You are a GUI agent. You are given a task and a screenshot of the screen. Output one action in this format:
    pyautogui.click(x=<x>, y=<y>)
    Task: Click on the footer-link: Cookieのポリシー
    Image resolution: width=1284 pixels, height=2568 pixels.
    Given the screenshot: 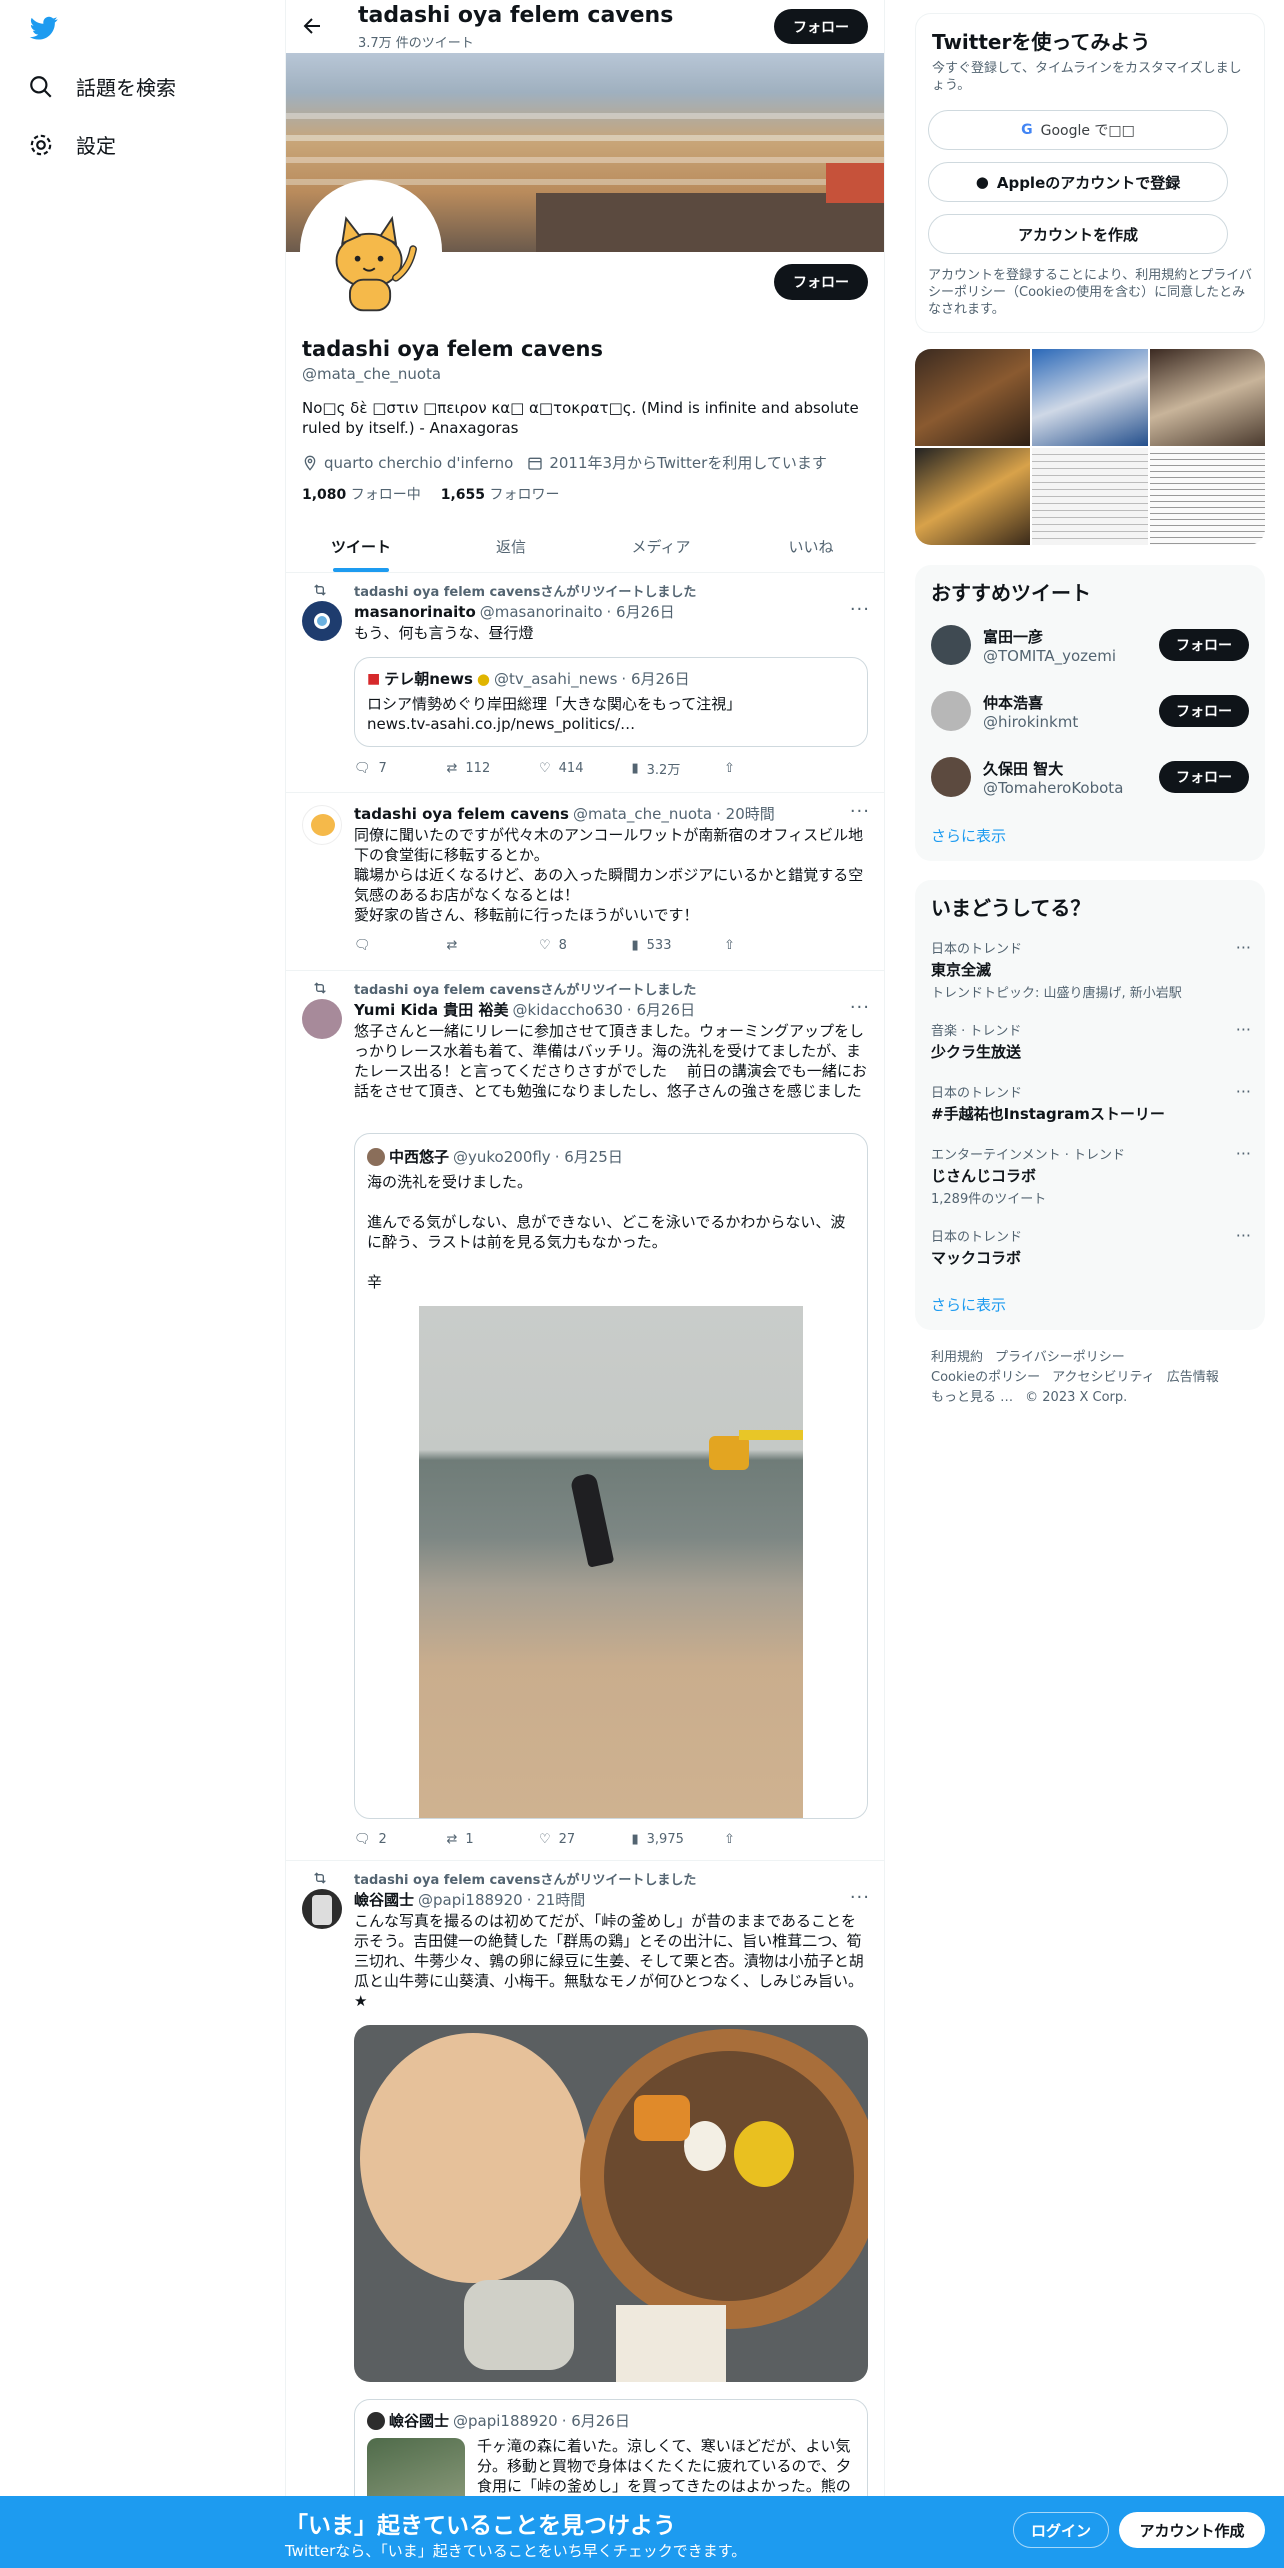 What is the action you would take?
    pyautogui.click(x=985, y=1377)
    